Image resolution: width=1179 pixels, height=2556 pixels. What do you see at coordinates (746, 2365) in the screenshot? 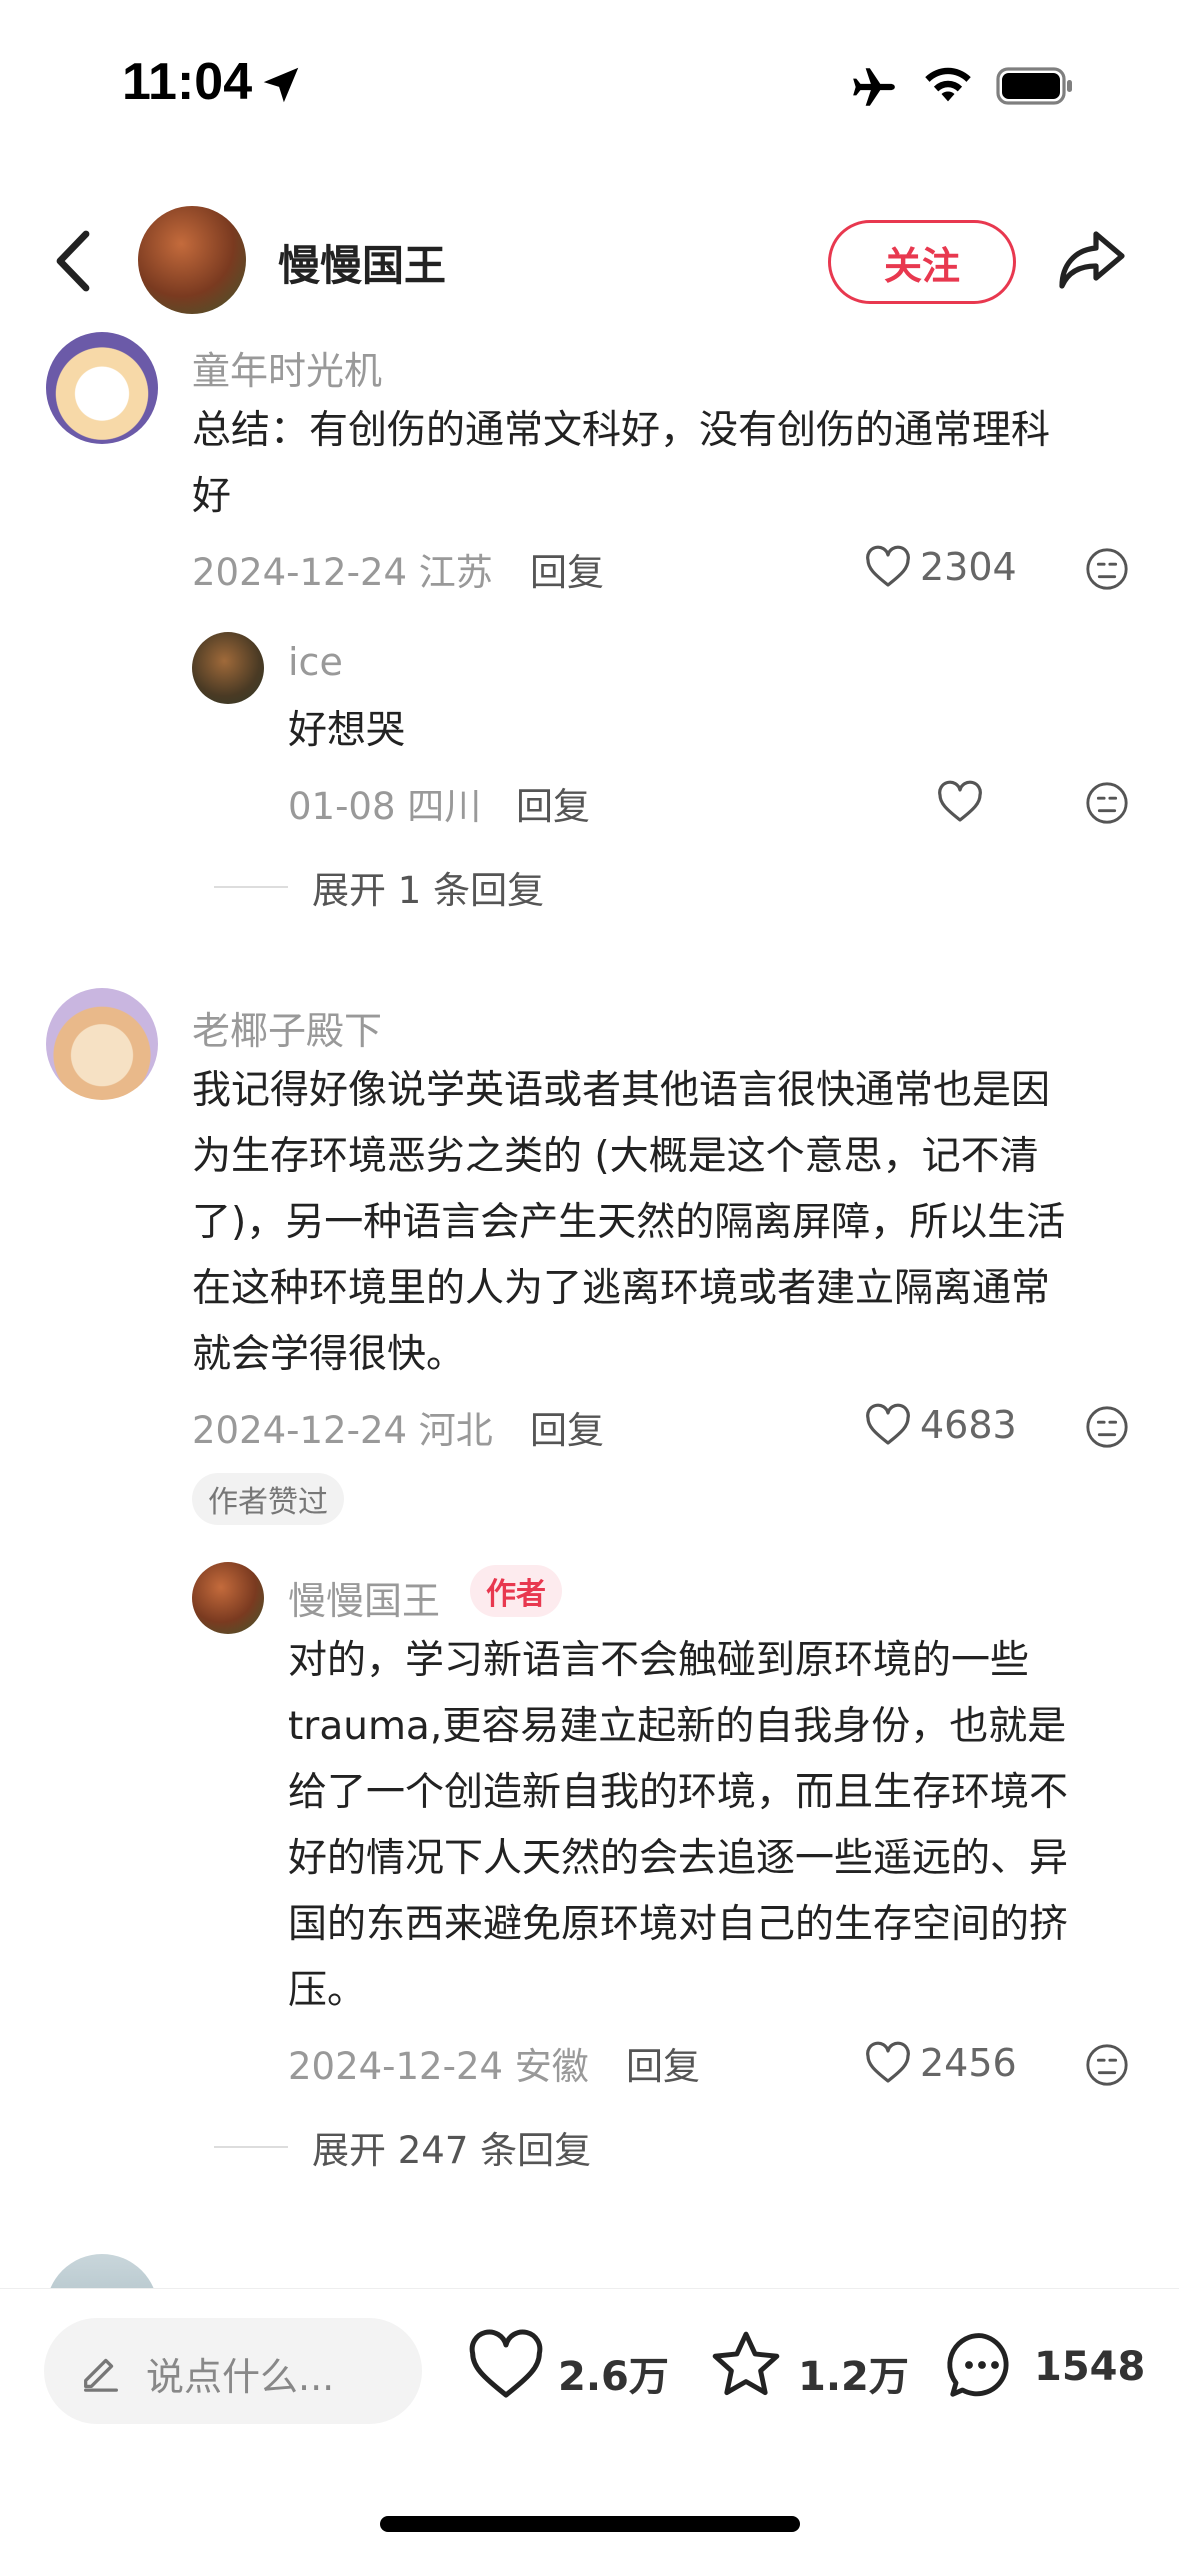
I see `star-icon` at bounding box center [746, 2365].